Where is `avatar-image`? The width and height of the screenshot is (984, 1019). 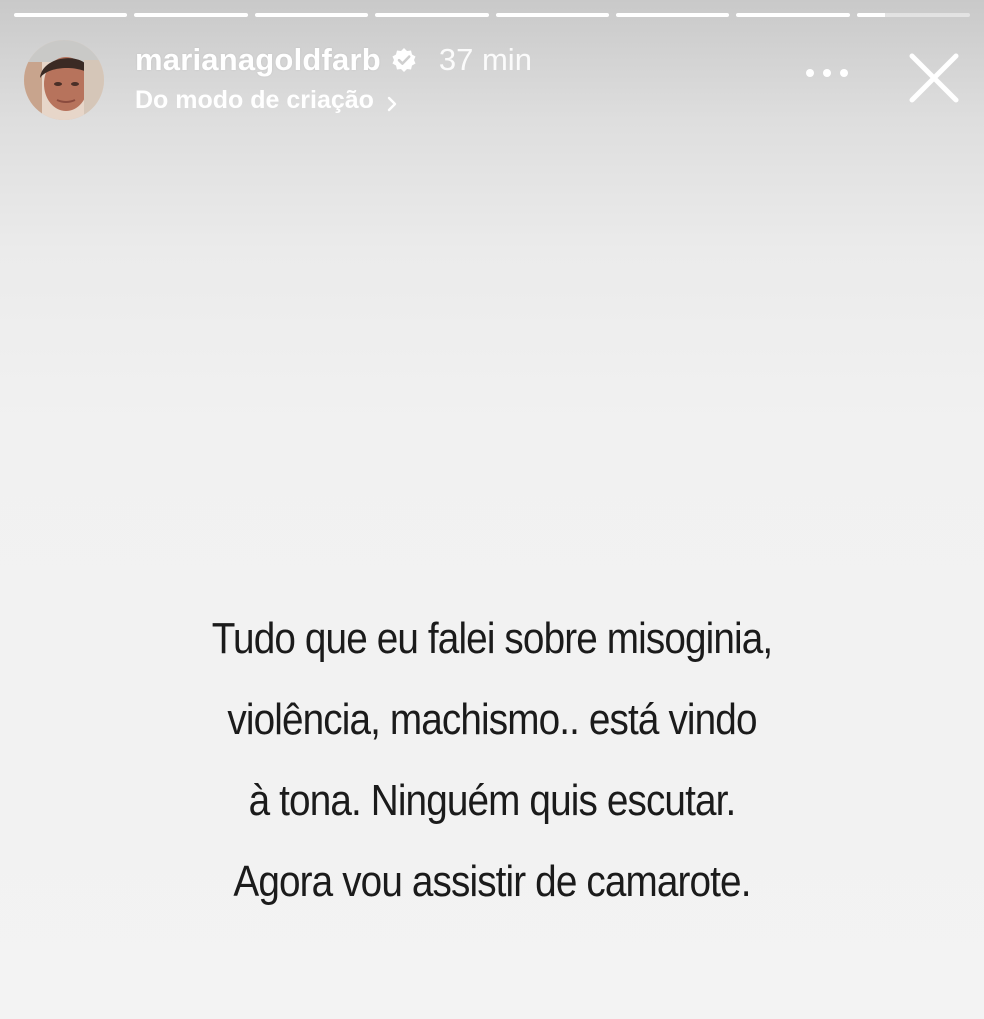
avatar-image is located at coordinates (64, 80).